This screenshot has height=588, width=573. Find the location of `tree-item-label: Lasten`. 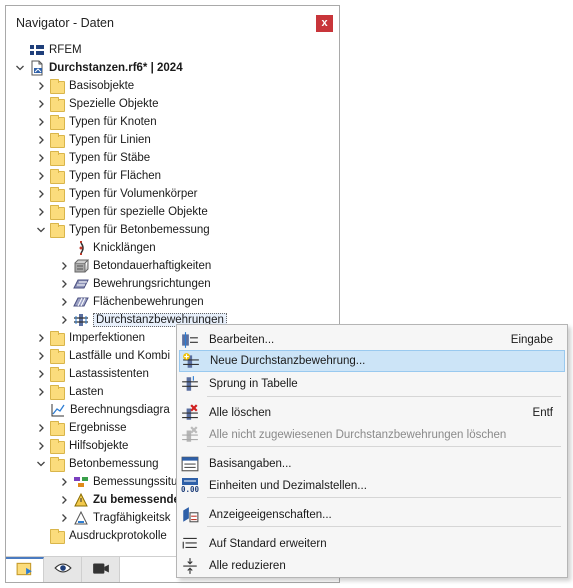

tree-item-label: Lasten is located at coordinates (86, 392).